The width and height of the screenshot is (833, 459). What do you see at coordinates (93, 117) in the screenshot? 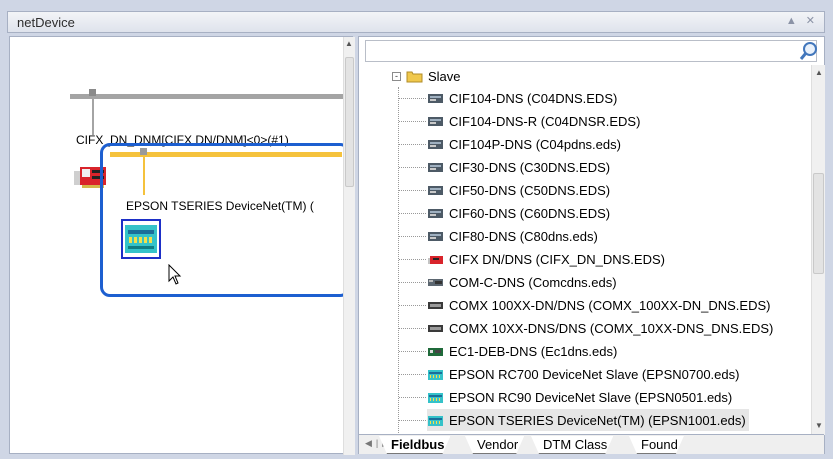
I see `master-drop-line` at bounding box center [93, 117].